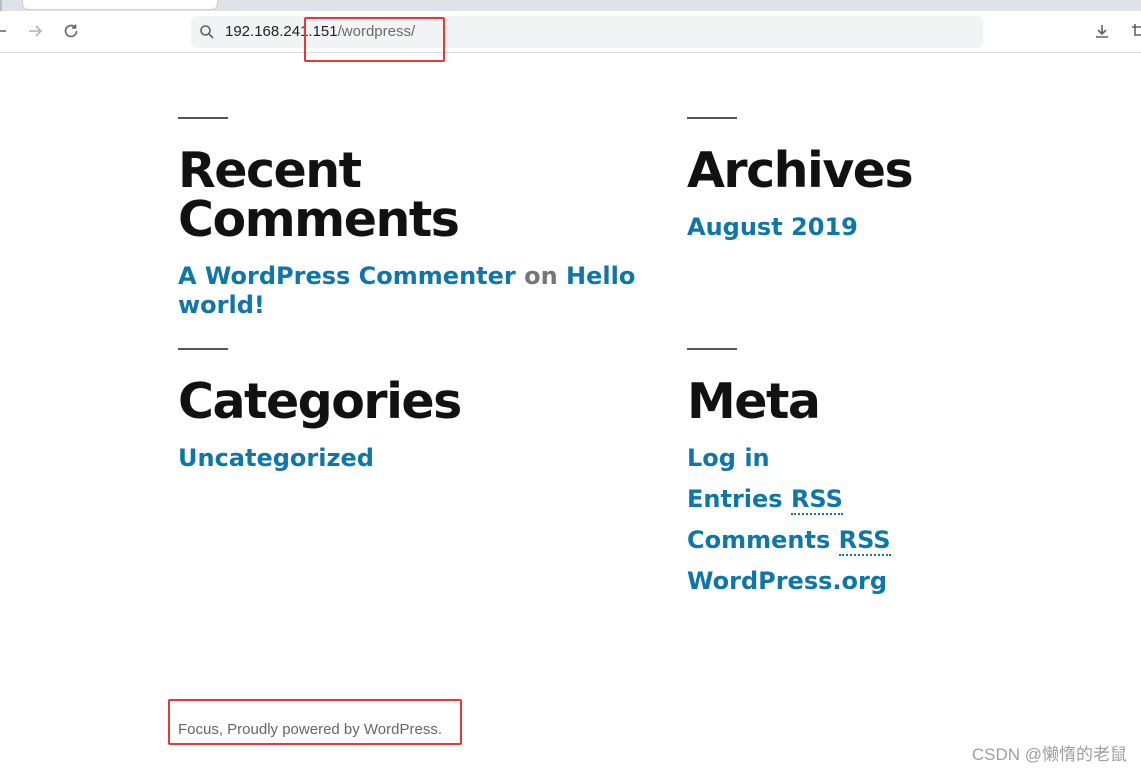  I want to click on tab-edge, so click(1, 5).